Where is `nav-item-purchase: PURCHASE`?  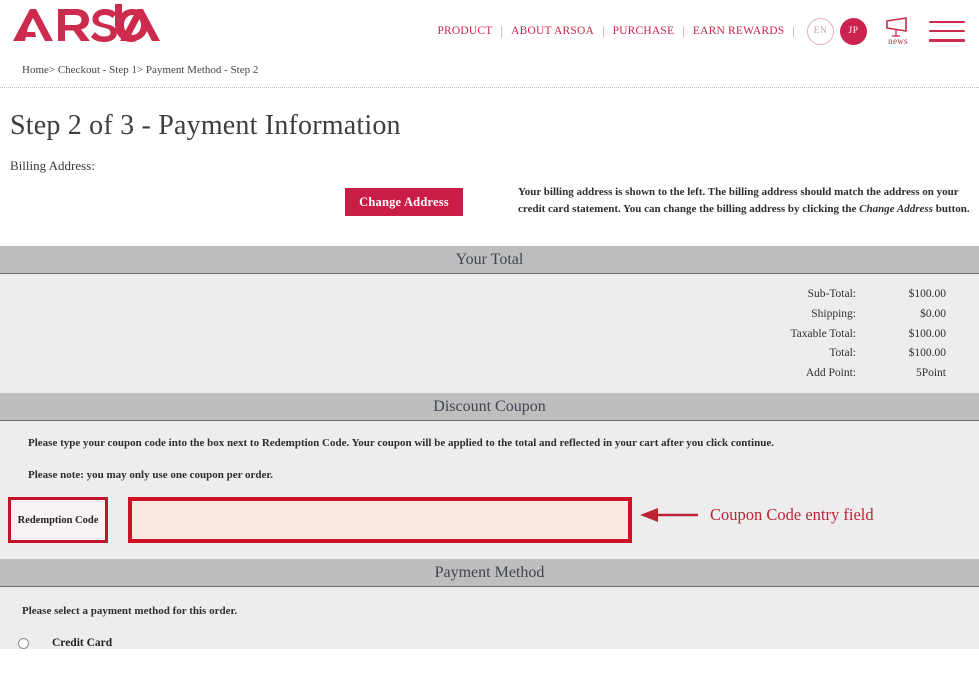 nav-item-purchase: PURCHASE is located at coordinates (644, 31).